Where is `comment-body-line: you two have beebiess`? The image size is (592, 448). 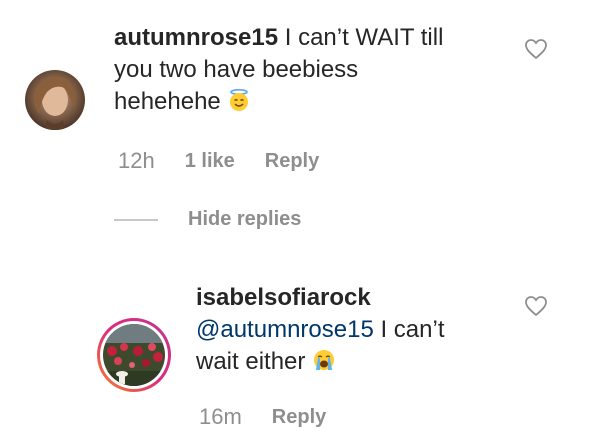
comment-body-line: you two have beebiess is located at coordinates (236, 69).